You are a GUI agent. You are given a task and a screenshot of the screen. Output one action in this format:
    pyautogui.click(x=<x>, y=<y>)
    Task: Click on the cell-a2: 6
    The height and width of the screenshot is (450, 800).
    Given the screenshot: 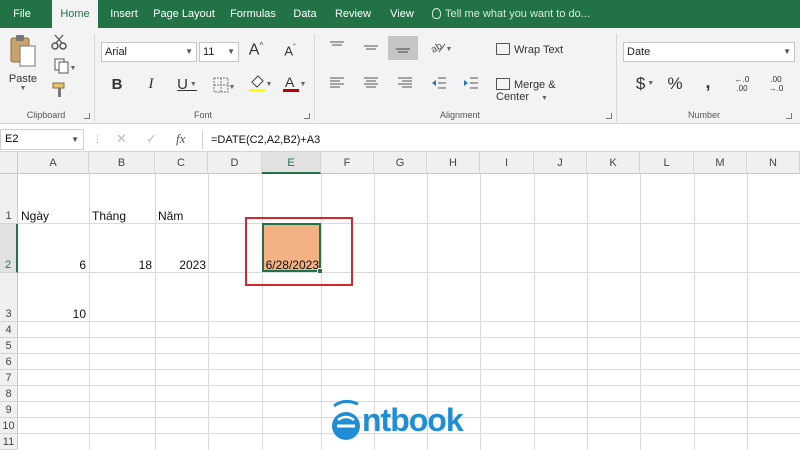 What is the action you would take?
    pyautogui.click(x=52, y=265)
    